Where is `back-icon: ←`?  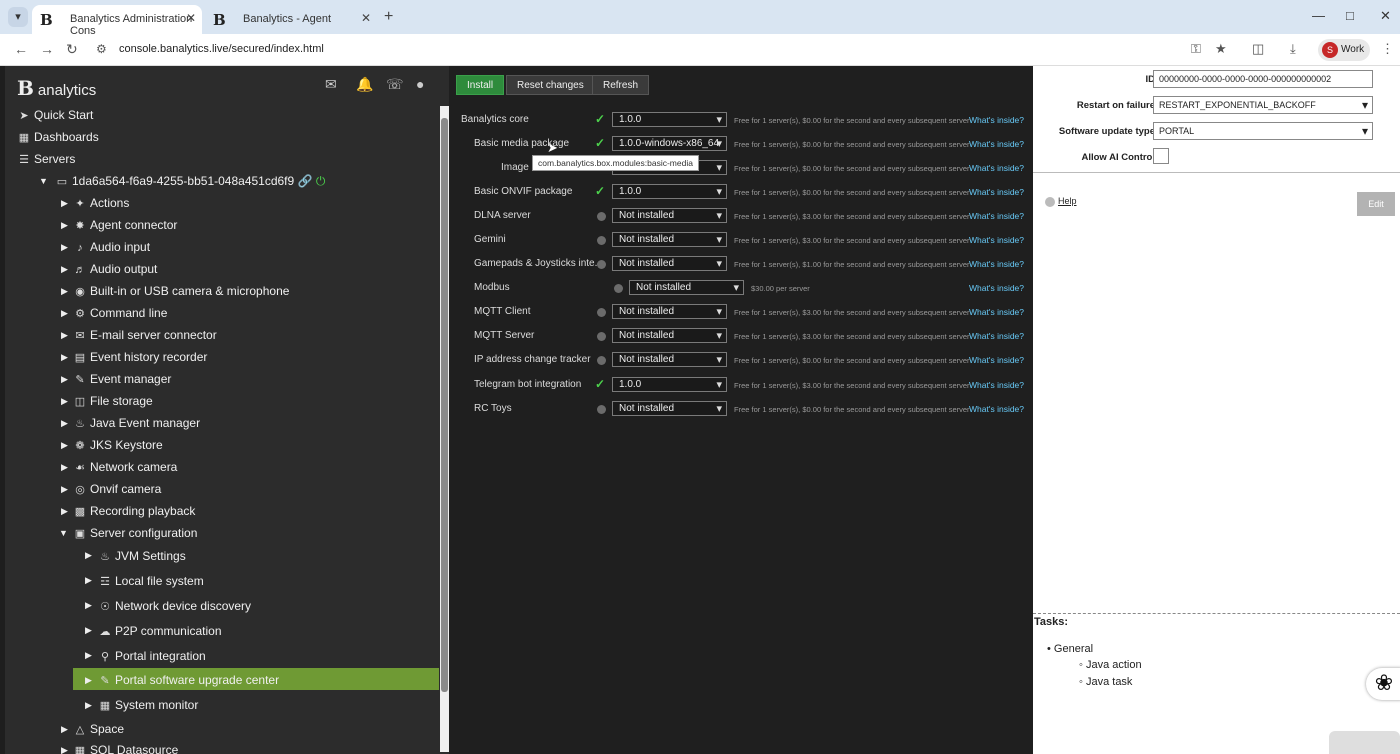
back-icon: ← is located at coordinates (21, 49).